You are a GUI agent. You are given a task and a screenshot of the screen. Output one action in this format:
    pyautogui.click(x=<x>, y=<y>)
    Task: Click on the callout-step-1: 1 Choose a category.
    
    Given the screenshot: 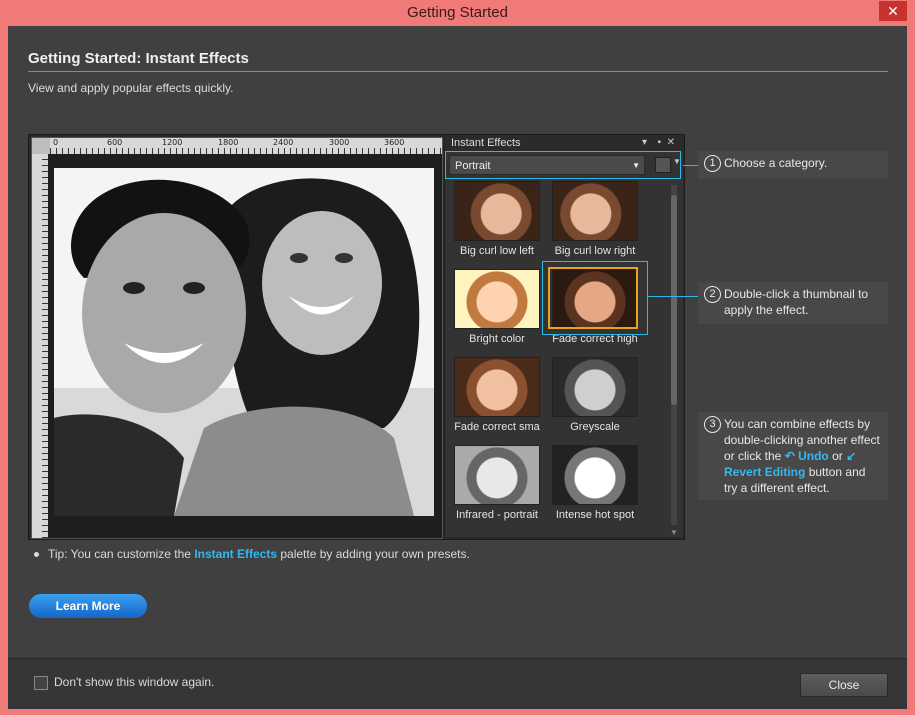 What is the action you would take?
    pyautogui.click(x=793, y=165)
    